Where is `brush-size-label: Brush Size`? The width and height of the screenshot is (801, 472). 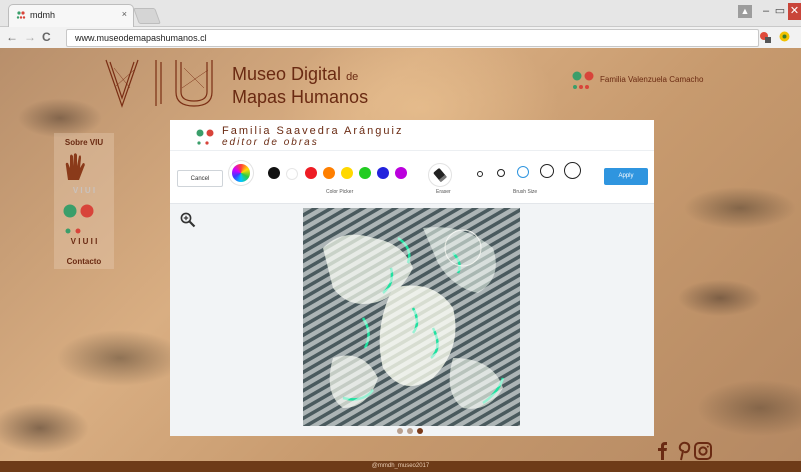 brush-size-label: Brush Size is located at coordinates (525, 192).